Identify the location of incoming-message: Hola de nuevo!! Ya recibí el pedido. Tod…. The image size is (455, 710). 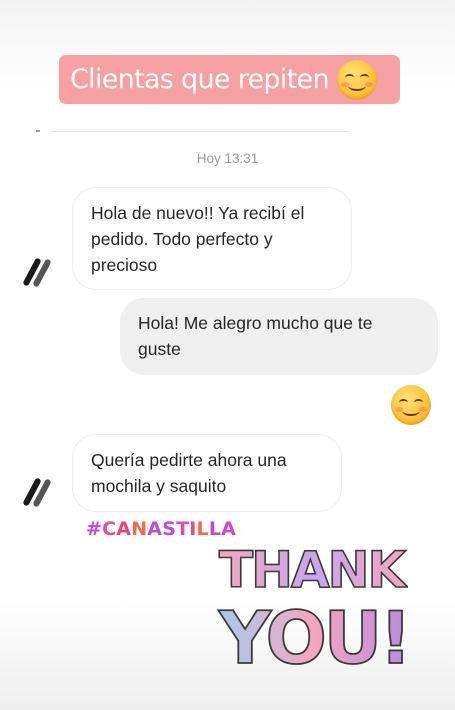
(212, 238).